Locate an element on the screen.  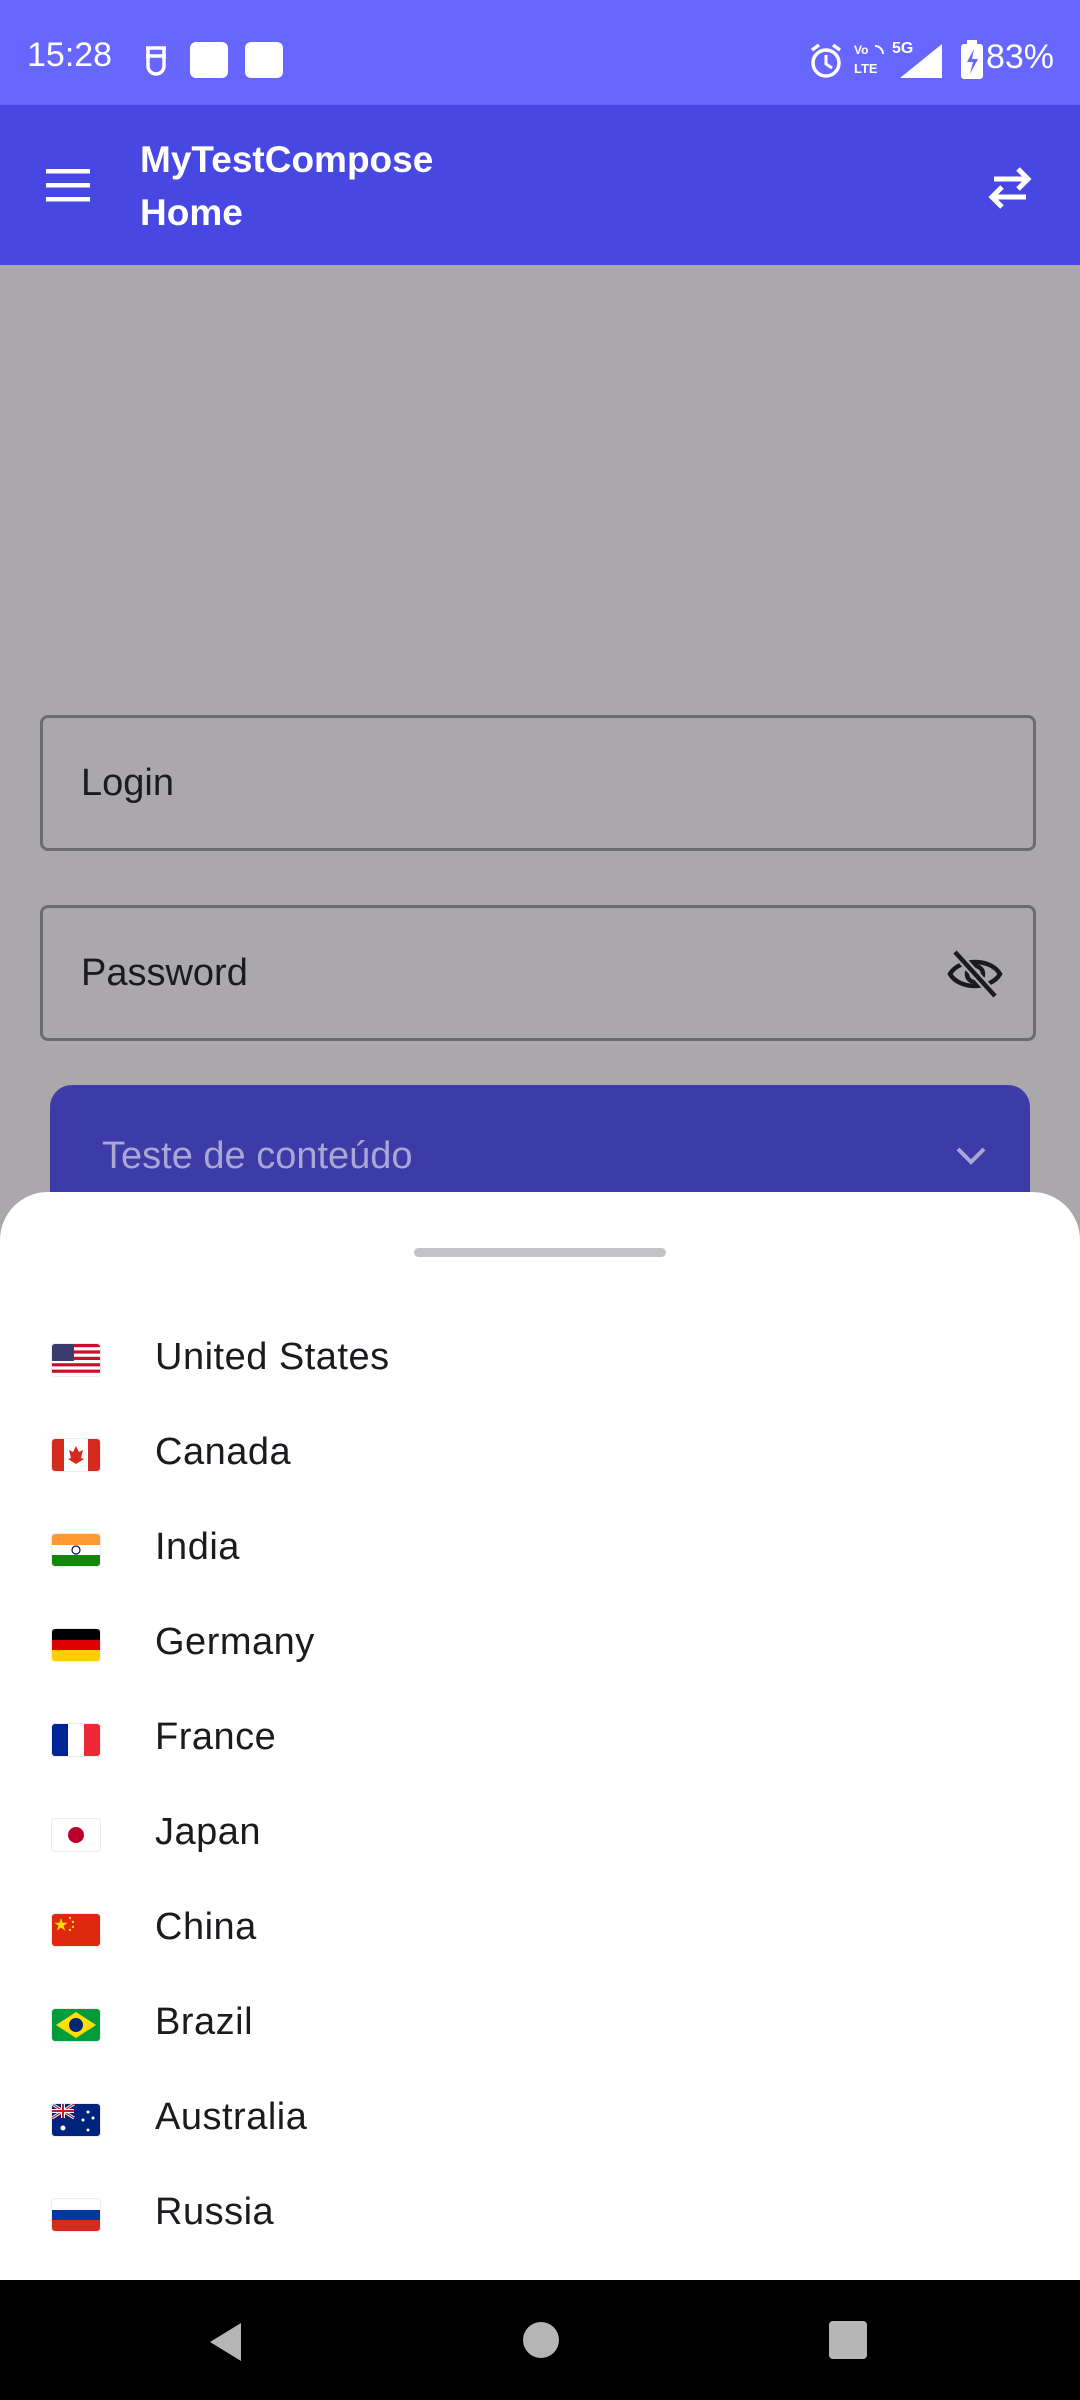
dropdown-label: Teste de conteúdo is located at coordinates (257, 1156).